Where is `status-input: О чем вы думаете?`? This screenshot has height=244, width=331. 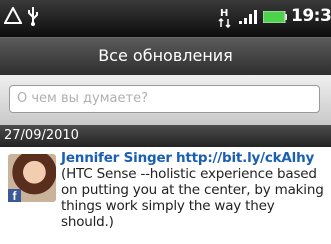 status-input: О чем вы думаете? is located at coordinates (164, 99).